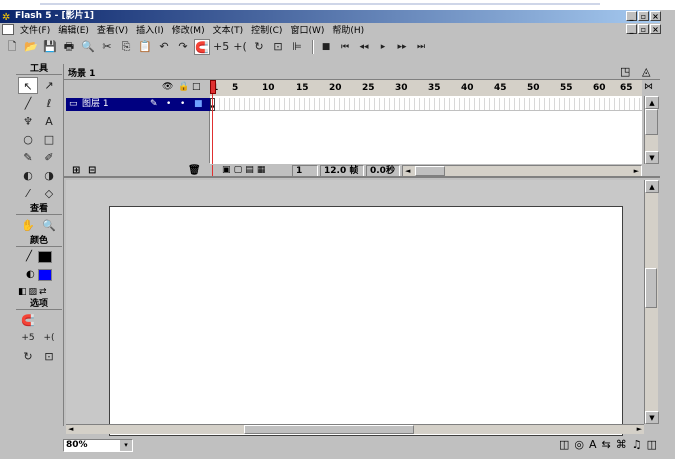 Image resolution: width=675 pixels, height=459 pixels. Describe the element at coordinates (297, 47) in the screenshot. I see `align-icon: ⊫` at that location.